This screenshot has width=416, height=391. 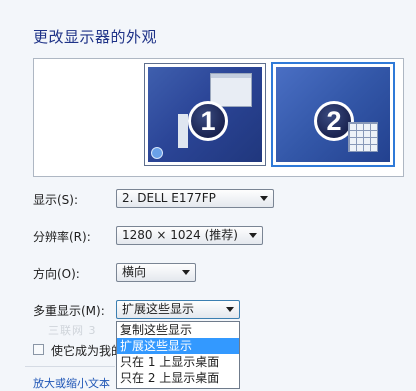 What do you see at coordinates (178, 346) in the screenshot?
I see `dropdown-option-extend: 扩展这些显示` at bounding box center [178, 346].